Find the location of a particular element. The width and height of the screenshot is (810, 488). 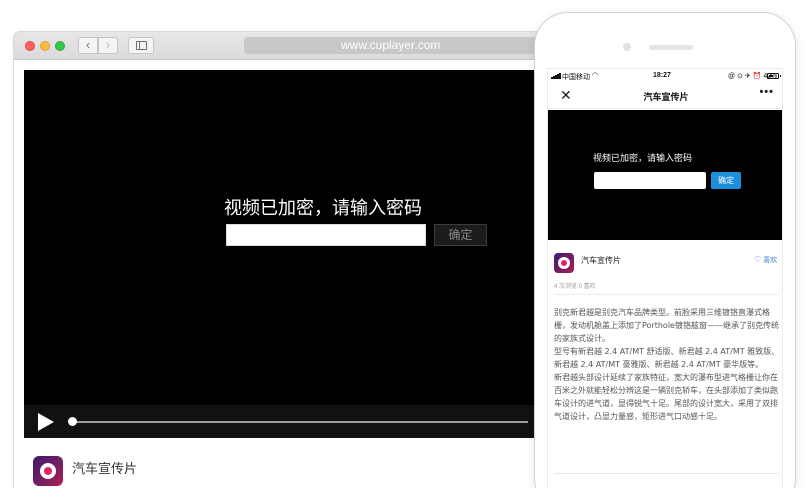

battery-icon is located at coordinates (774, 76).